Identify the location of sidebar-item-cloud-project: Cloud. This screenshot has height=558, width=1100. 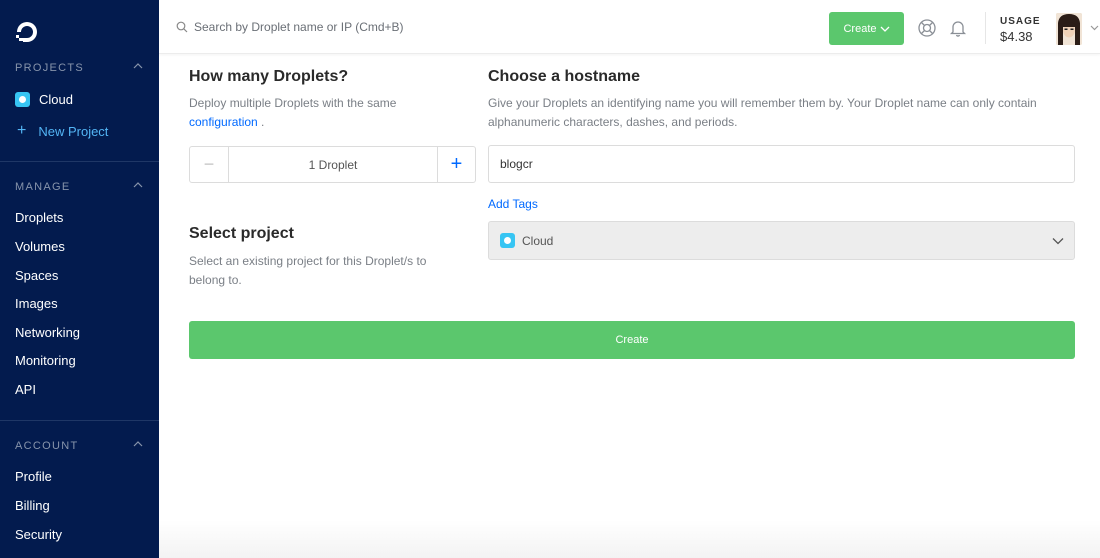
(44, 99).